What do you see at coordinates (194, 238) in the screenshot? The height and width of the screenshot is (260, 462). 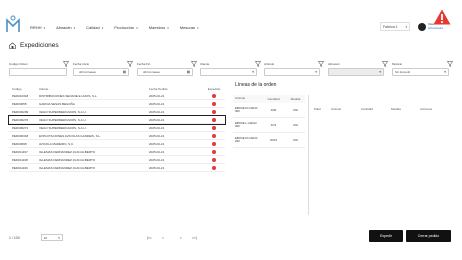 I see `last-page-button: >>|` at bounding box center [194, 238].